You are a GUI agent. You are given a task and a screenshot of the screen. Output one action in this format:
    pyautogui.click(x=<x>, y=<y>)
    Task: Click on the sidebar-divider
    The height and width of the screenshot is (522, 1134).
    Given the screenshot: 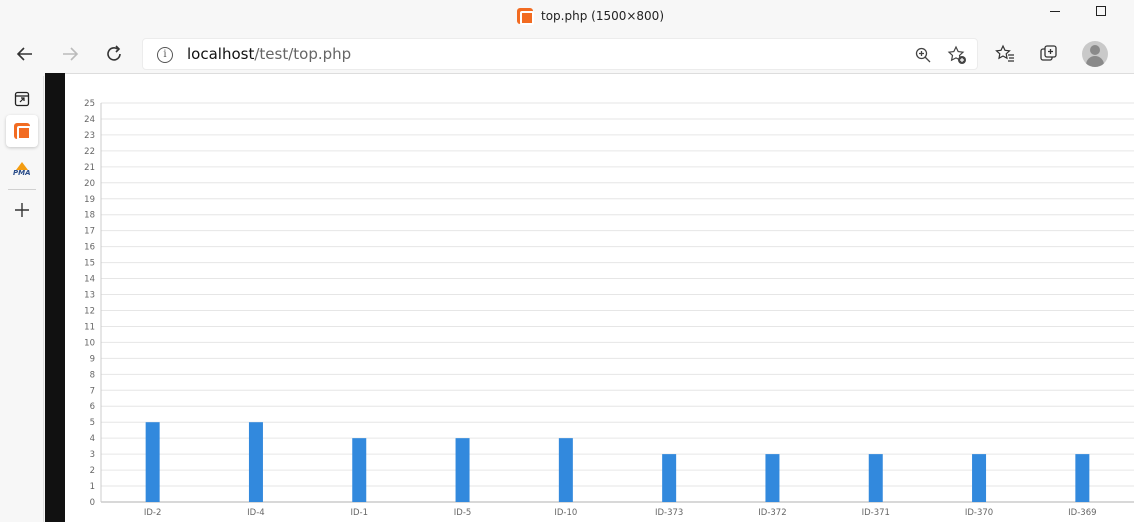 What is the action you would take?
    pyautogui.click(x=22, y=189)
    